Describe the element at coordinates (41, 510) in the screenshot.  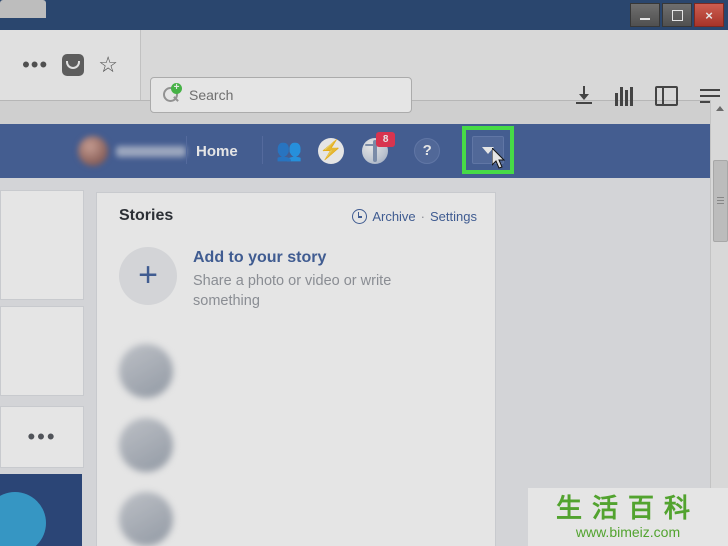
I see `sidebar-card-promo` at that location.